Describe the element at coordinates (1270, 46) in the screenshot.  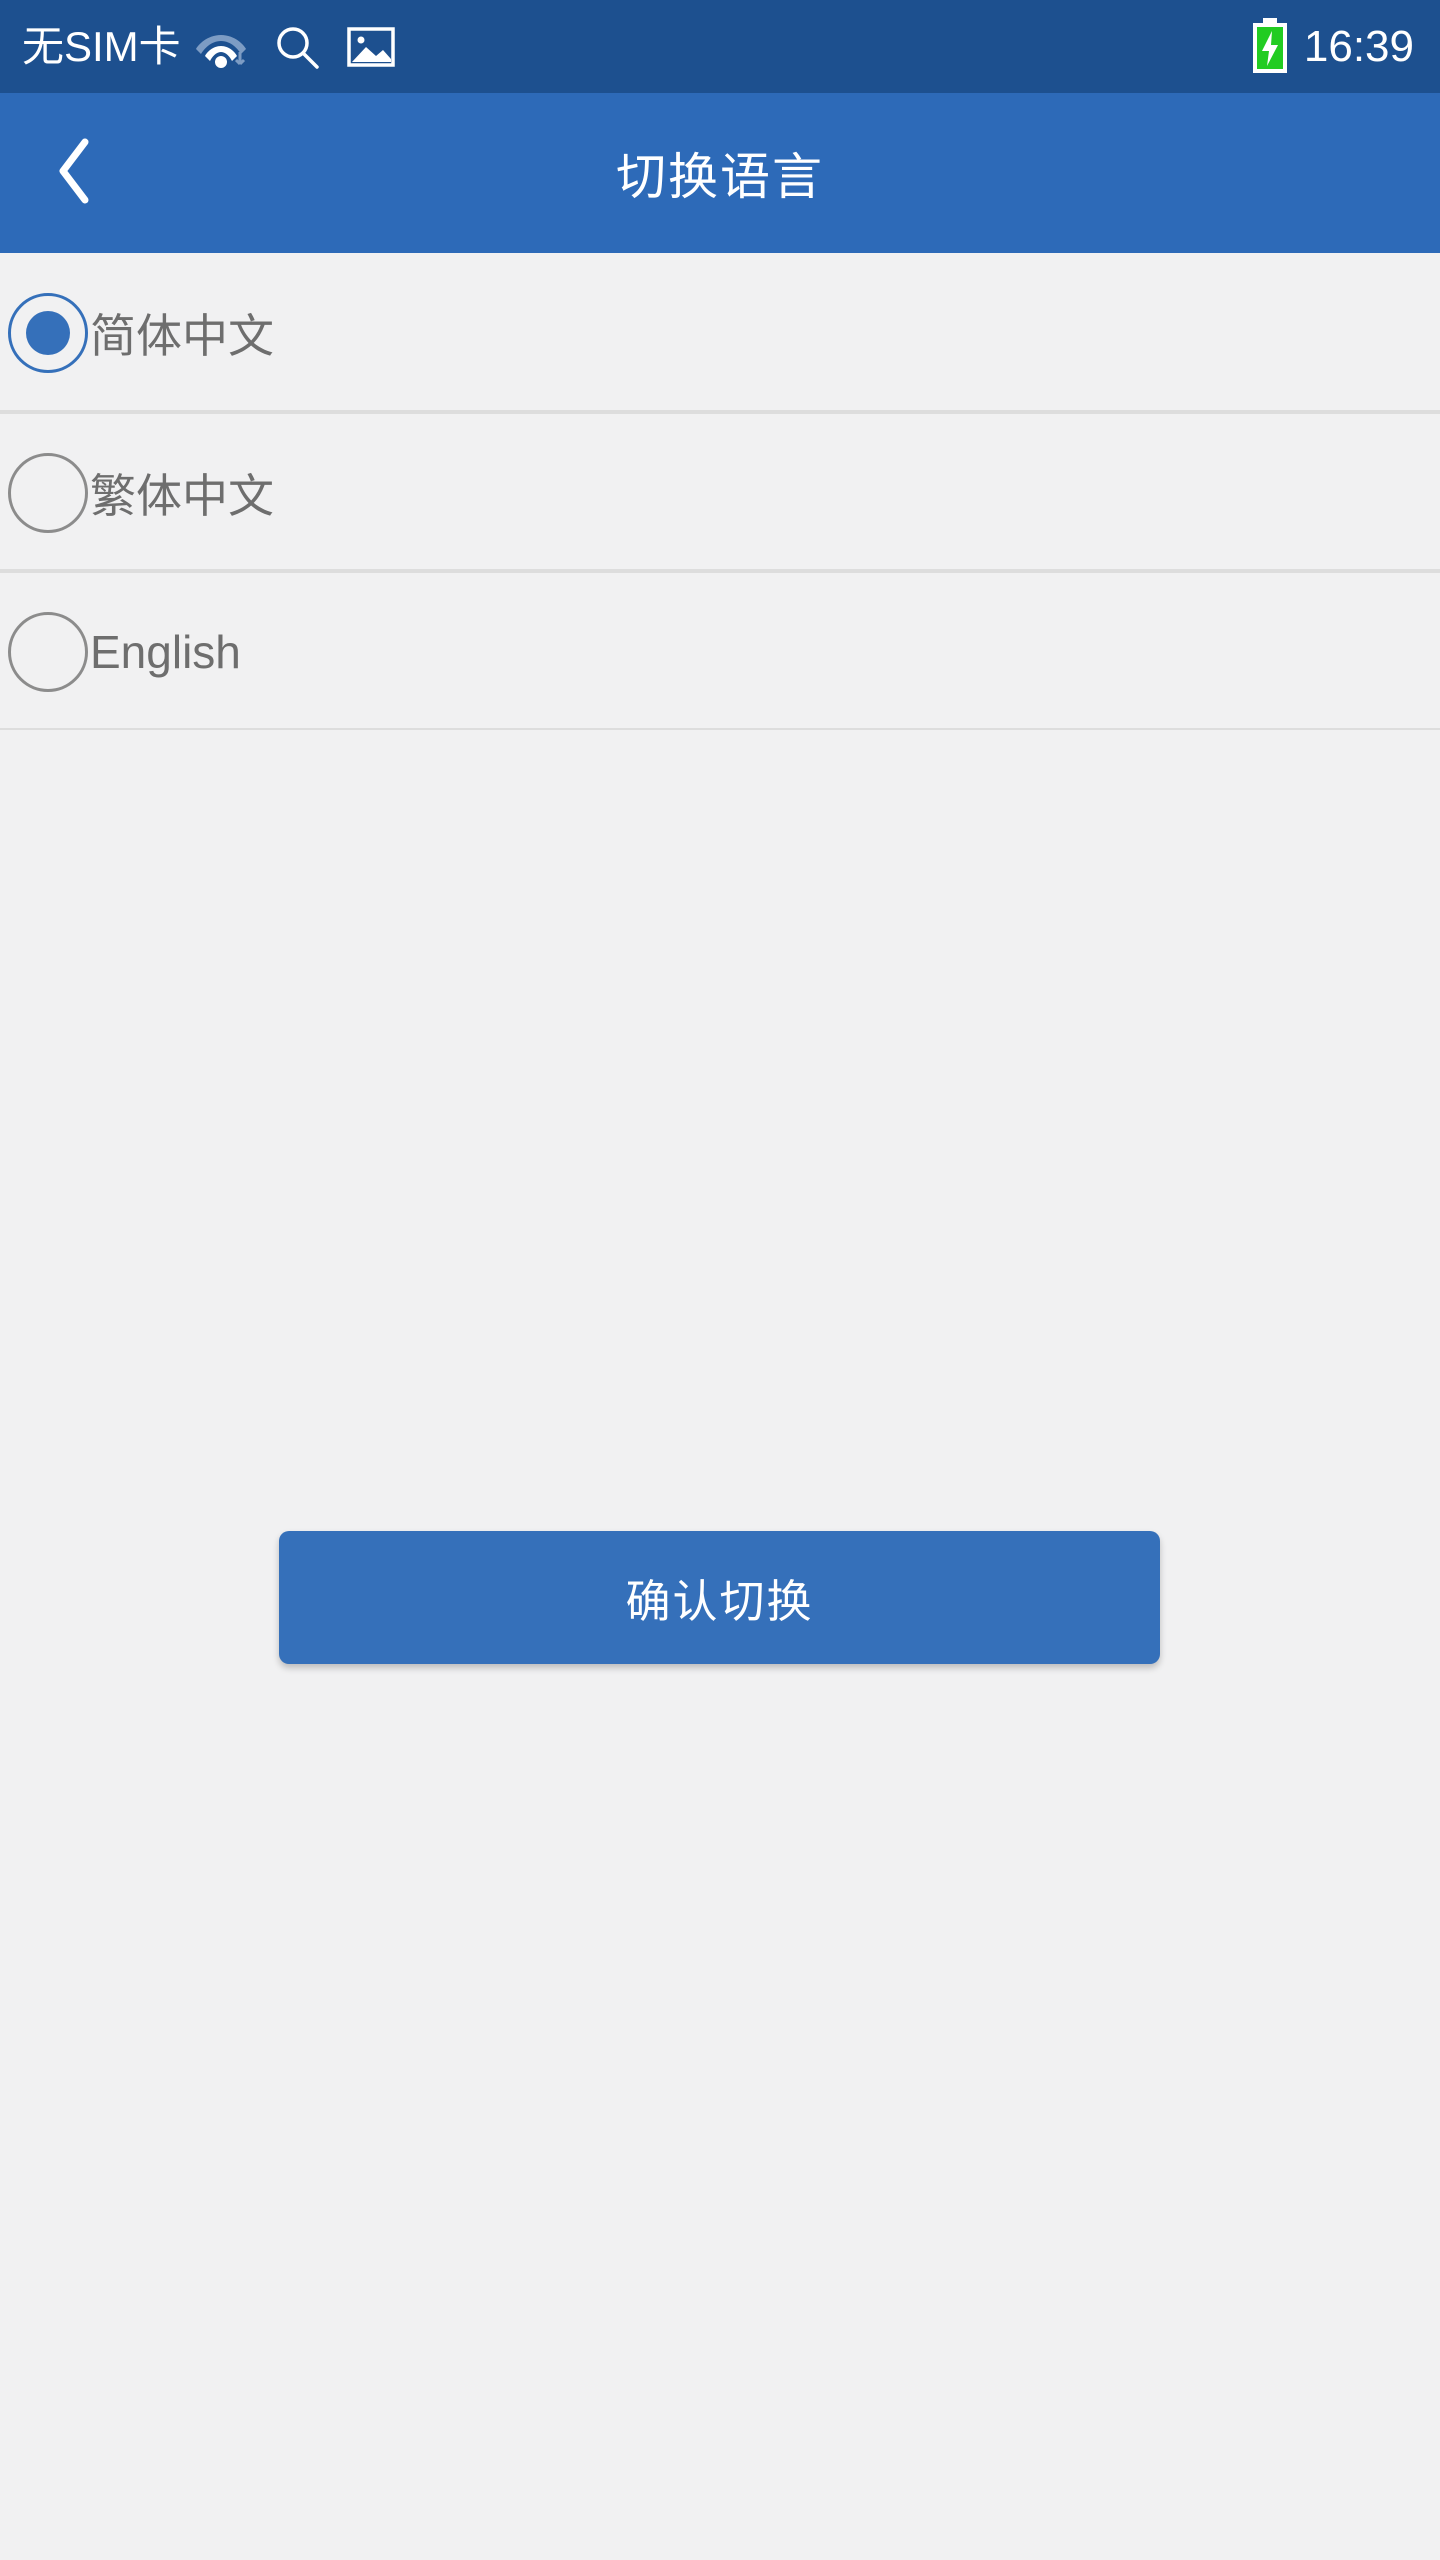
I see `battery-charging-icon` at that location.